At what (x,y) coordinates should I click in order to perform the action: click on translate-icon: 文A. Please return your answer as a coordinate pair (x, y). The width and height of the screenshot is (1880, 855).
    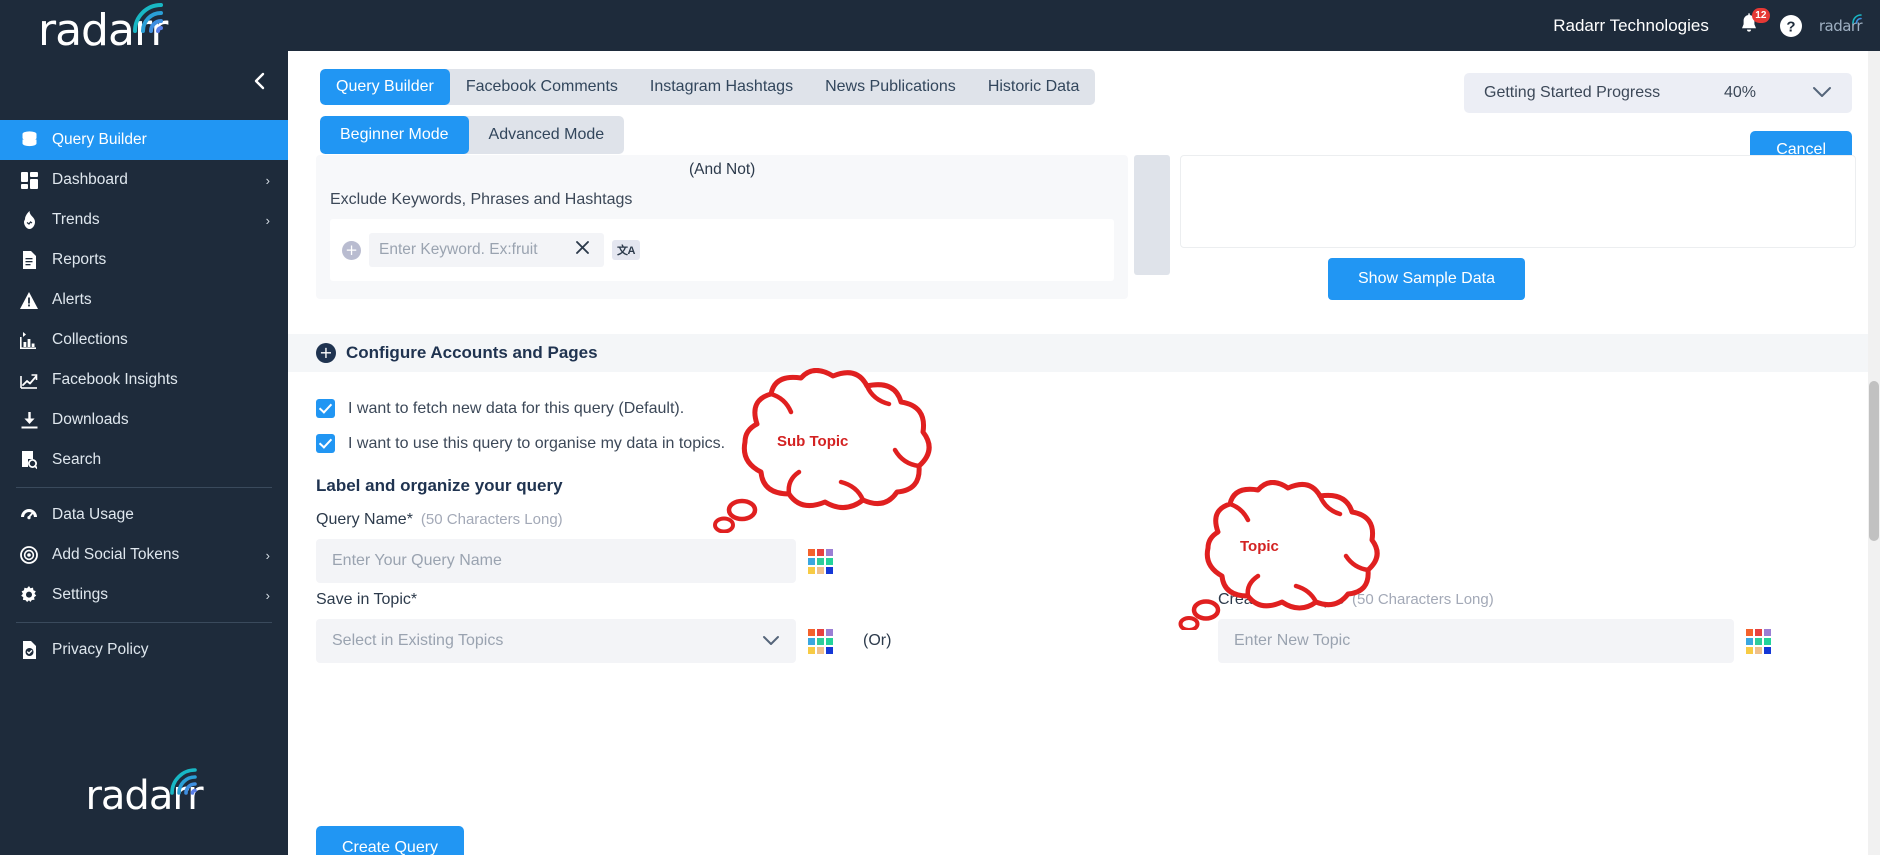
    Looking at the image, I should click on (626, 250).